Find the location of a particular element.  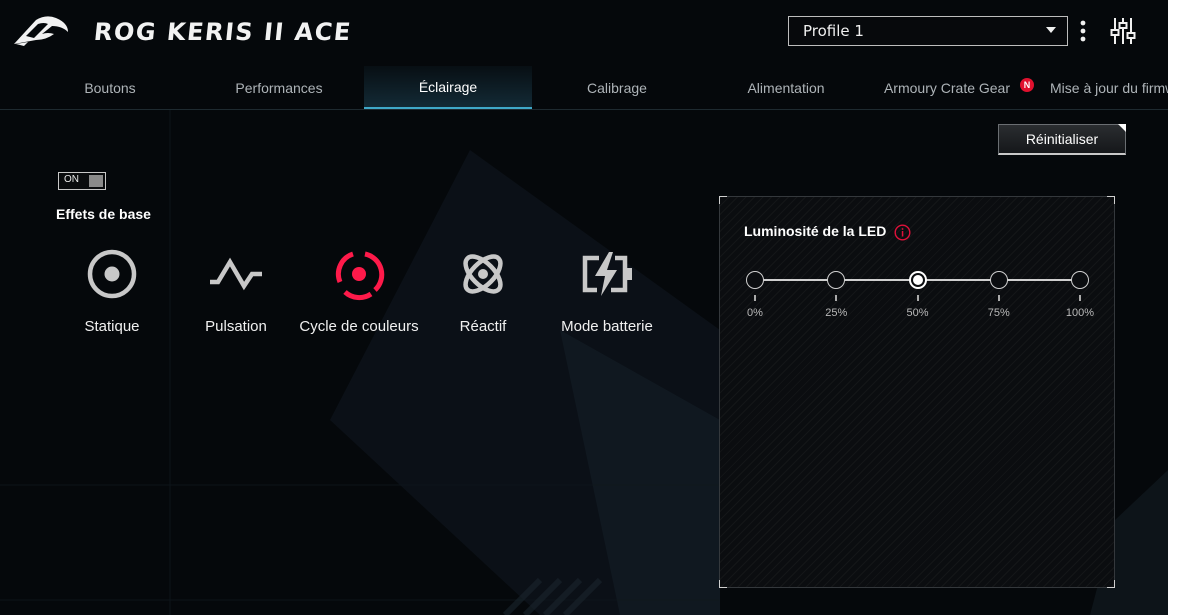

app-title: ROG KERIS II ACE is located at coordinates (223, 32).